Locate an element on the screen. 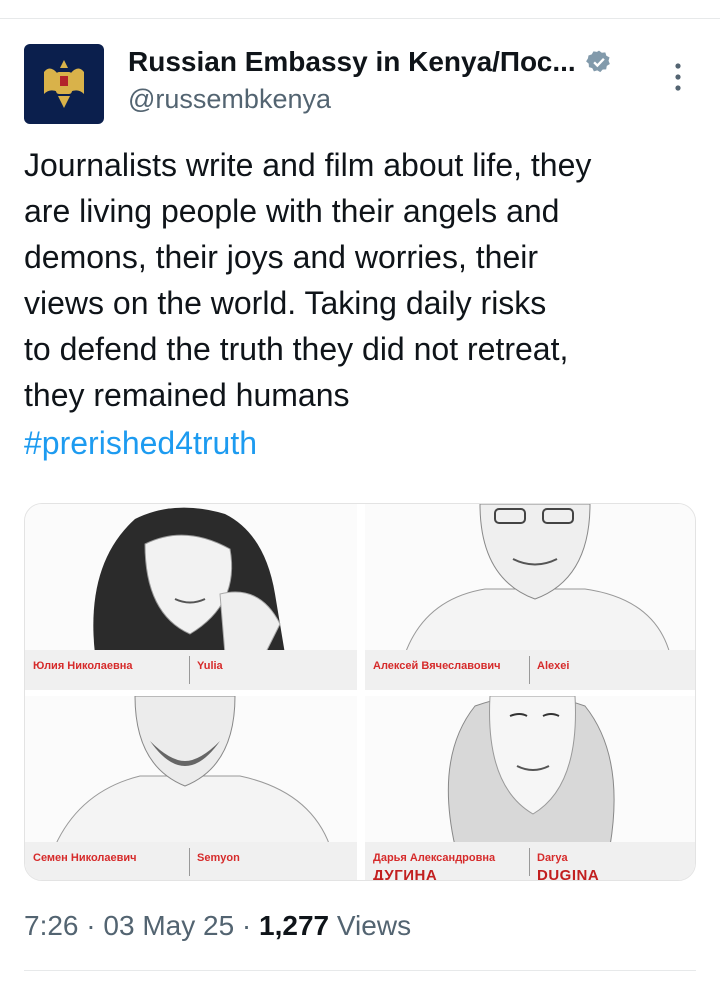 The image size is (720, 989). caption-bar: Юлия Николаевна Yulia is located at coordinates (191, 670).